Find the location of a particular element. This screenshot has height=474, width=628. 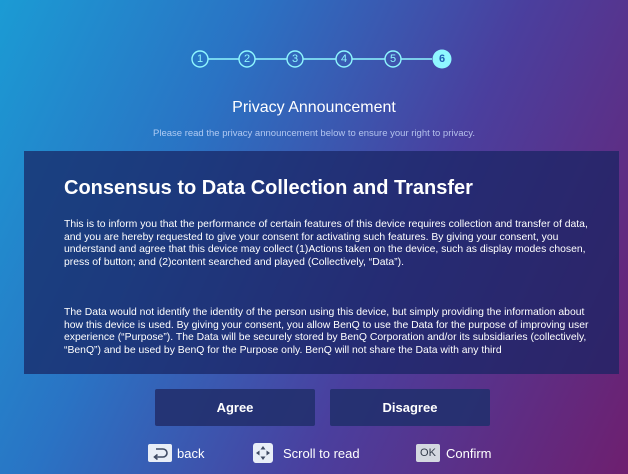

confirm-label: Confirm is located at coordinates (469, 453).